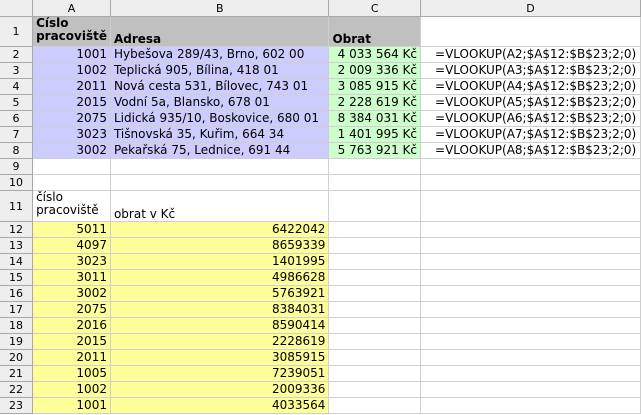  What do you see at coordinates (71, 86) in the screenshot?
I see `record-id-cell: 2011` at bounding box center [71, 86].